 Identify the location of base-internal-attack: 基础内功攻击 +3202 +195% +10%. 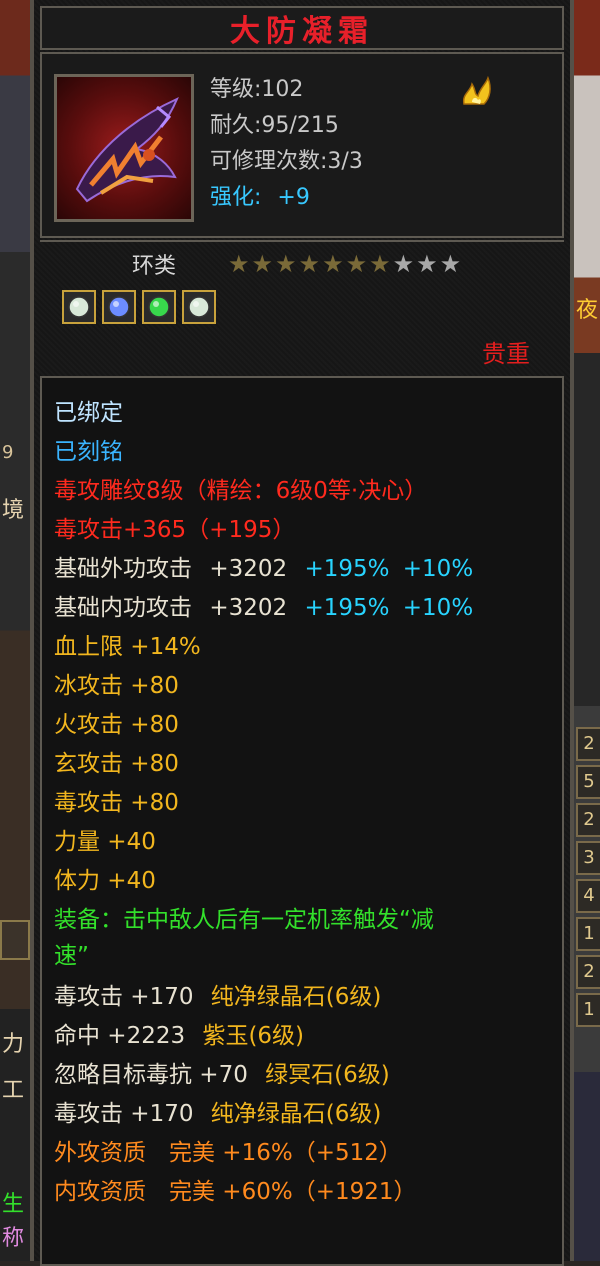
(263, 608).